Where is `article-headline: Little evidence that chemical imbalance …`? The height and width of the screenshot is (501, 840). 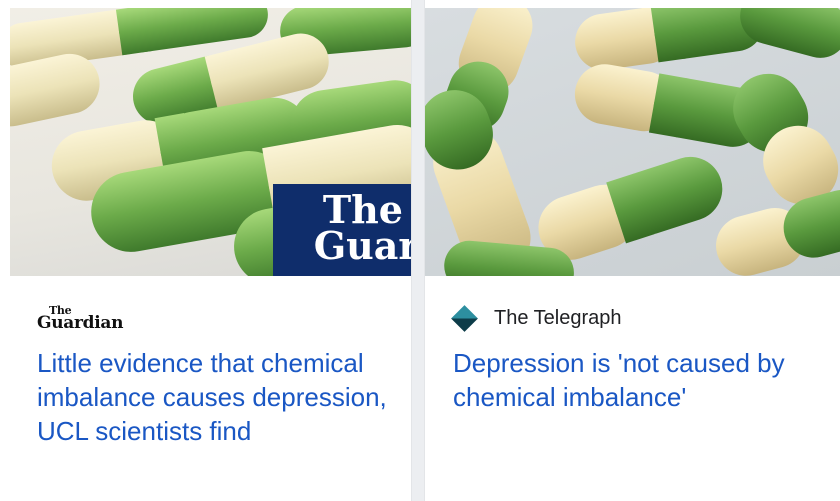
article-headline: Little evidence that chemical imbalance … is located at coordinates (217, 397).